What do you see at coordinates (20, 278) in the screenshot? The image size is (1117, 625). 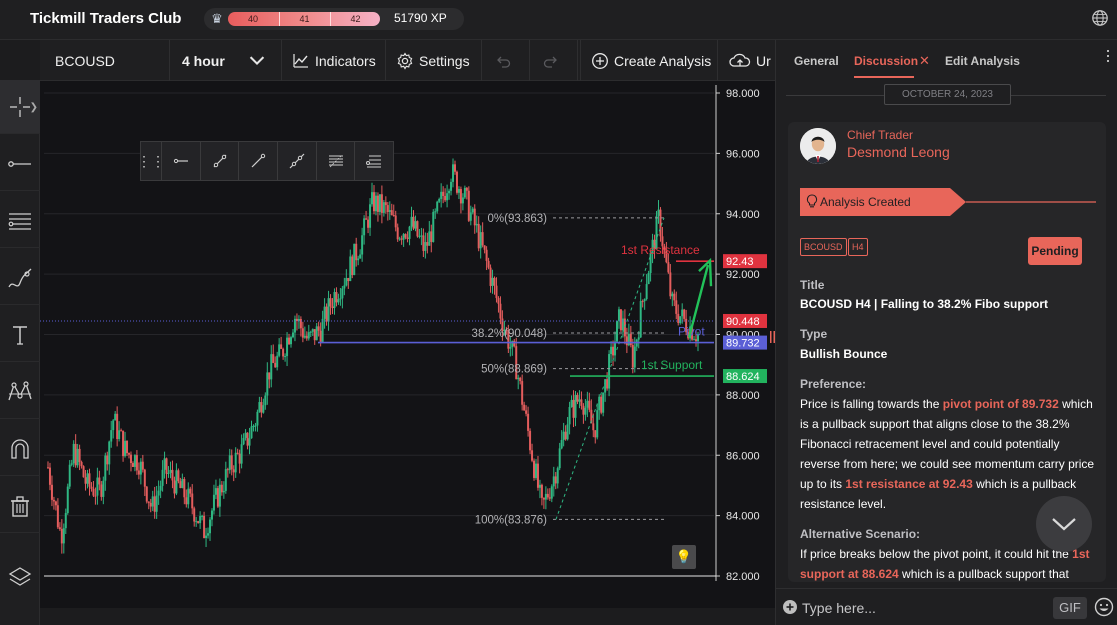 I see `brush-icon` at bounding box center [20, 278].